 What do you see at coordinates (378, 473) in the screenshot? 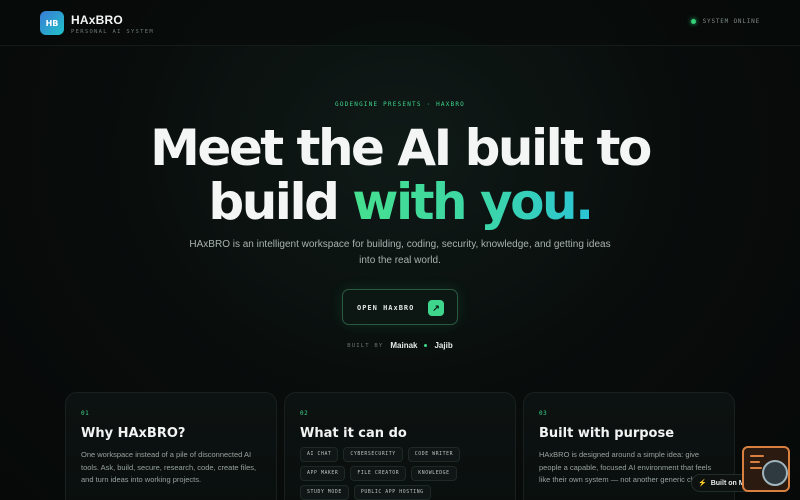
I see `capability-tag: FILE CREATOR` at bounding box center [378, 473].